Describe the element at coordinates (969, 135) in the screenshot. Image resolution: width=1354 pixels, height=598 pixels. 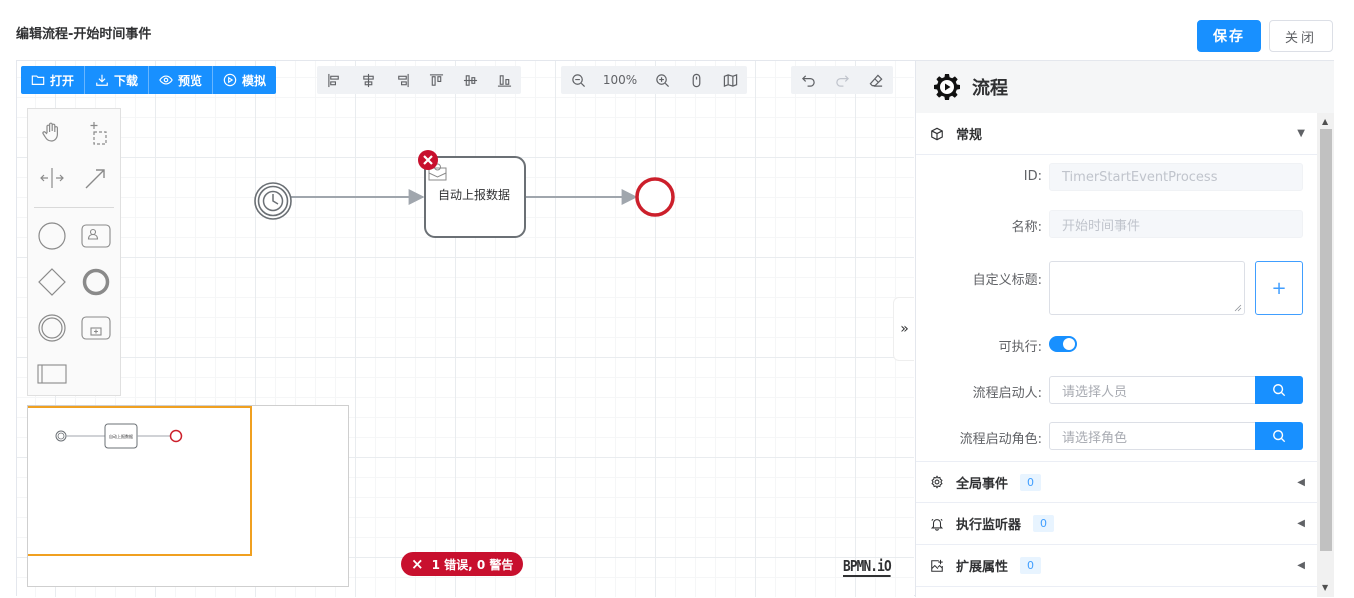
I see `section-general-title: 常规` at that location.